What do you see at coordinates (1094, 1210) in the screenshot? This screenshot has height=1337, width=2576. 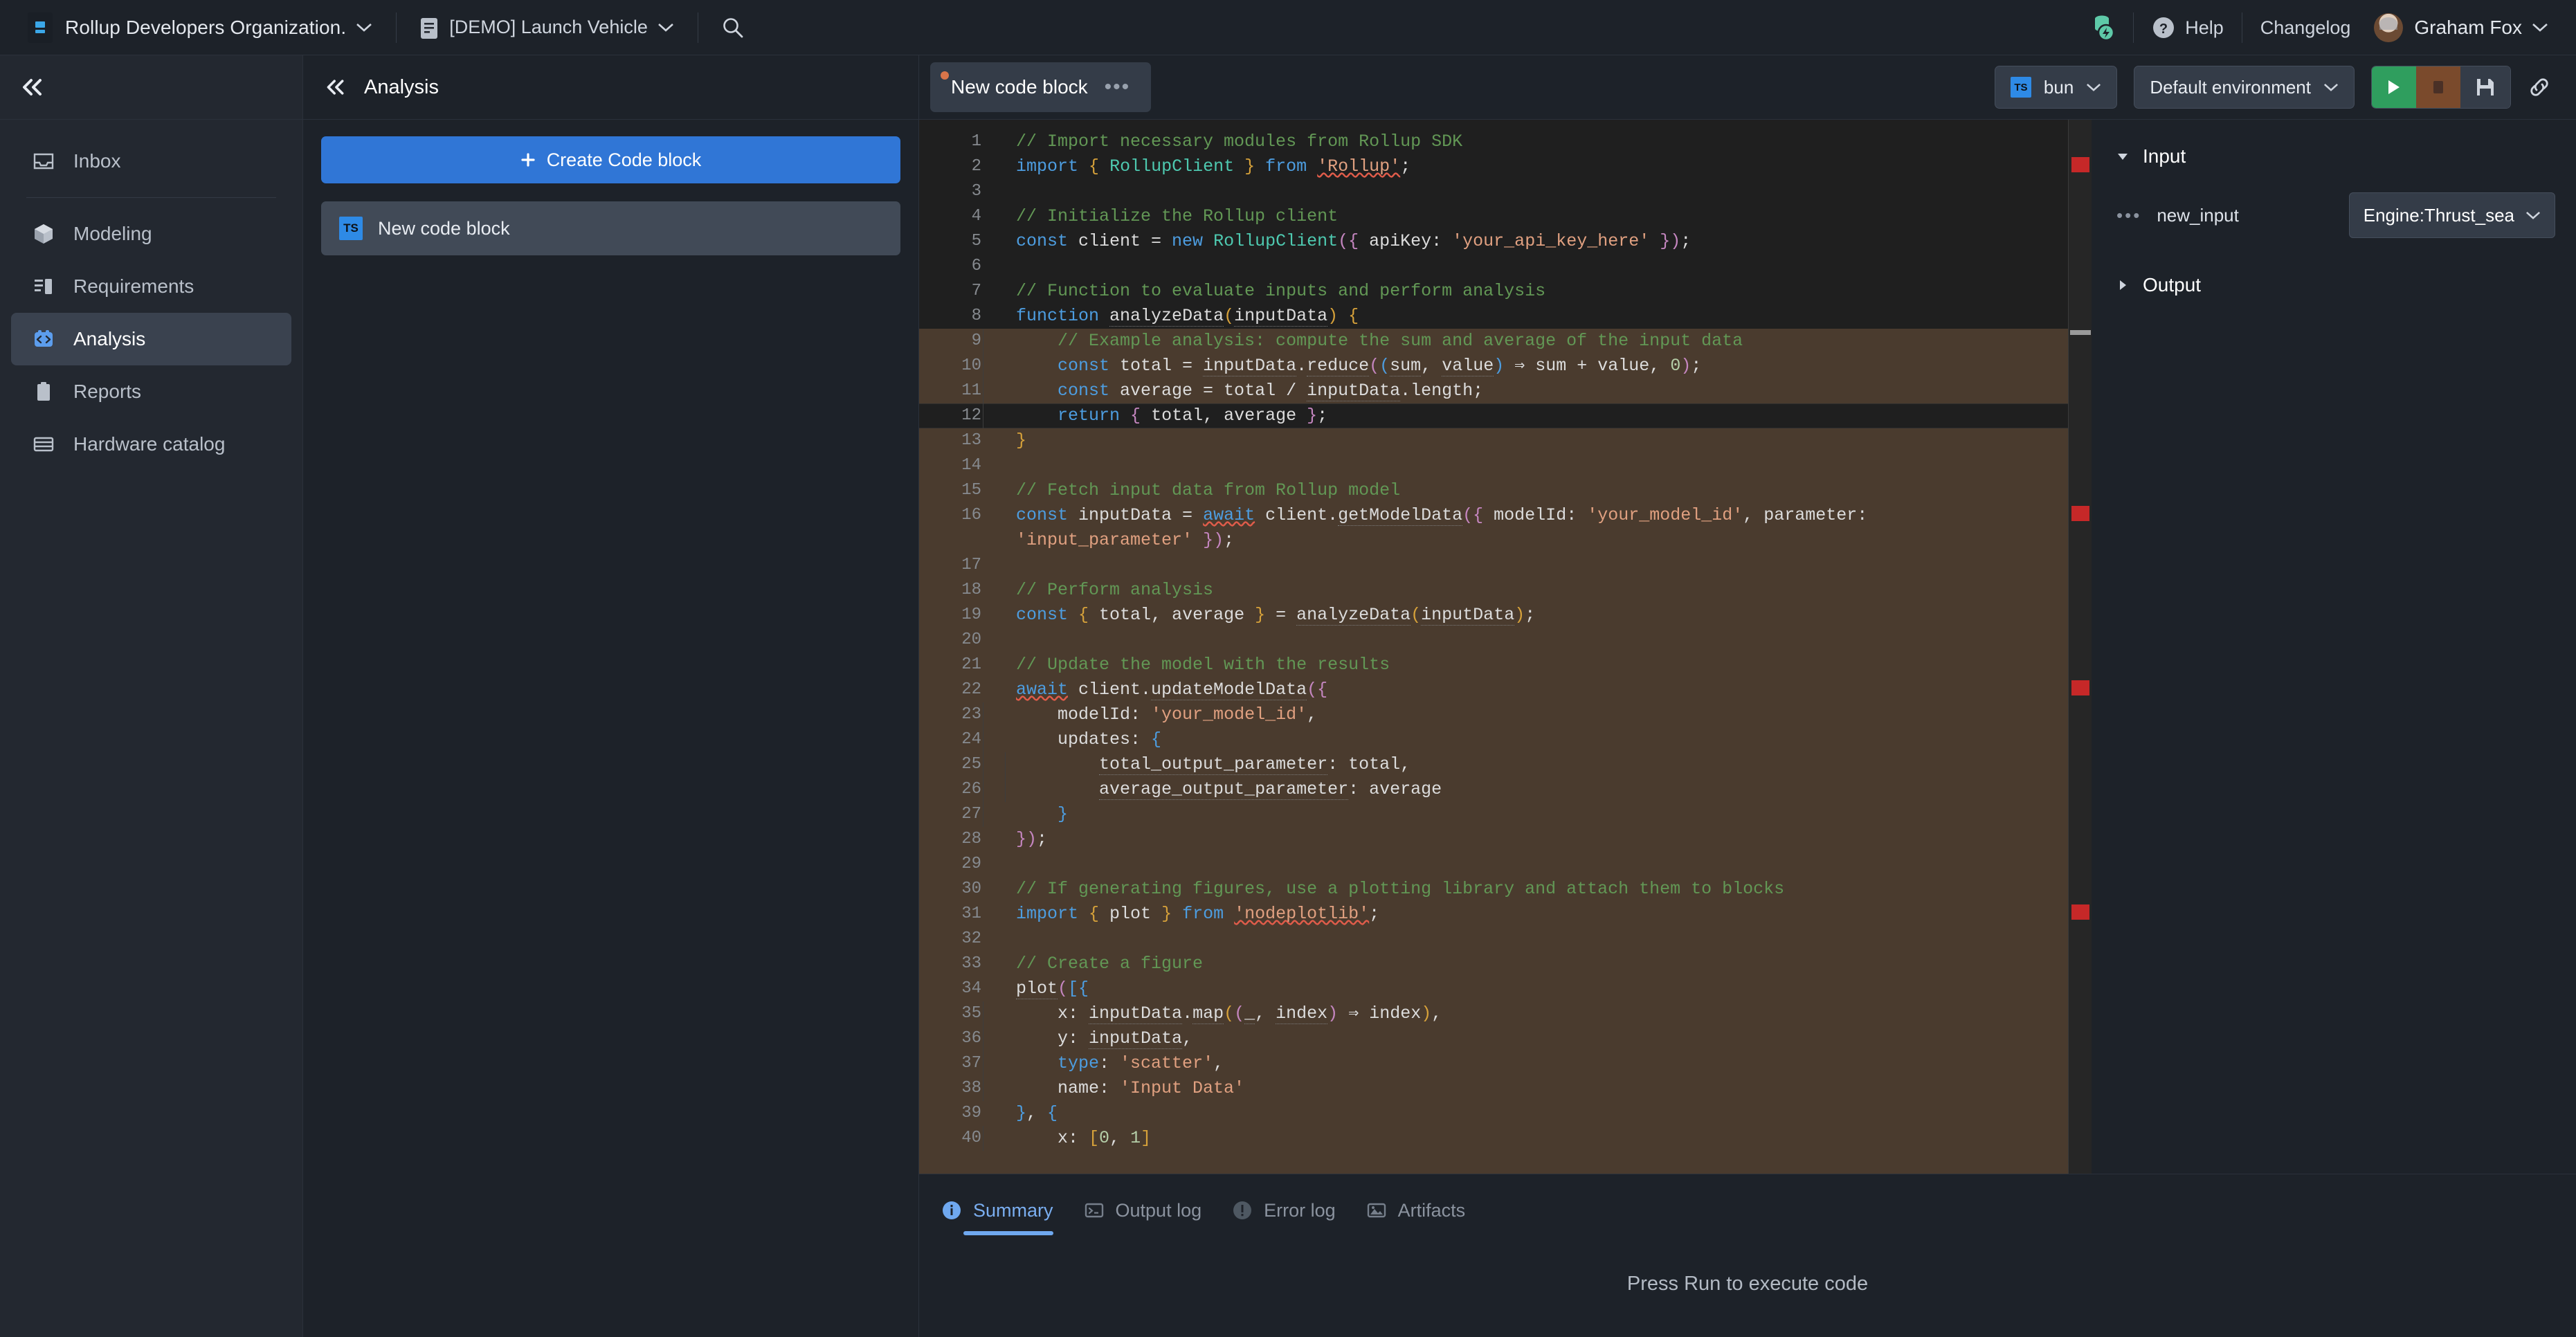 I see `terminal-icon` at bounding box center [1094, 1210].